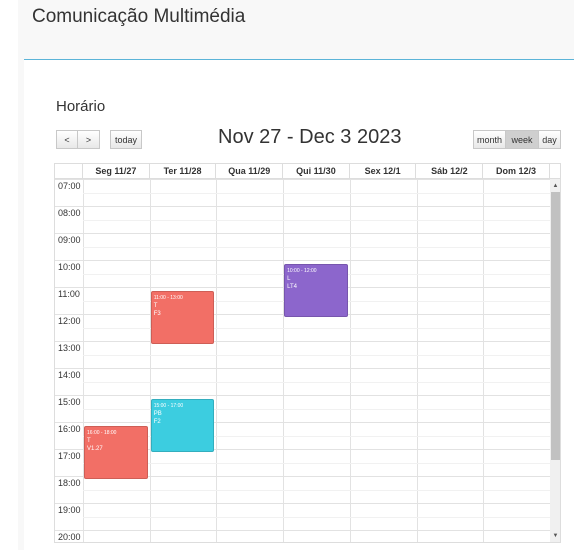 The image size is (574, 550). What do you see at coordinates (116, 452) in the screenshot?
I see `calendar-event: 16:00 - 18:00 T V1.27` at bounding box center [116, 452].